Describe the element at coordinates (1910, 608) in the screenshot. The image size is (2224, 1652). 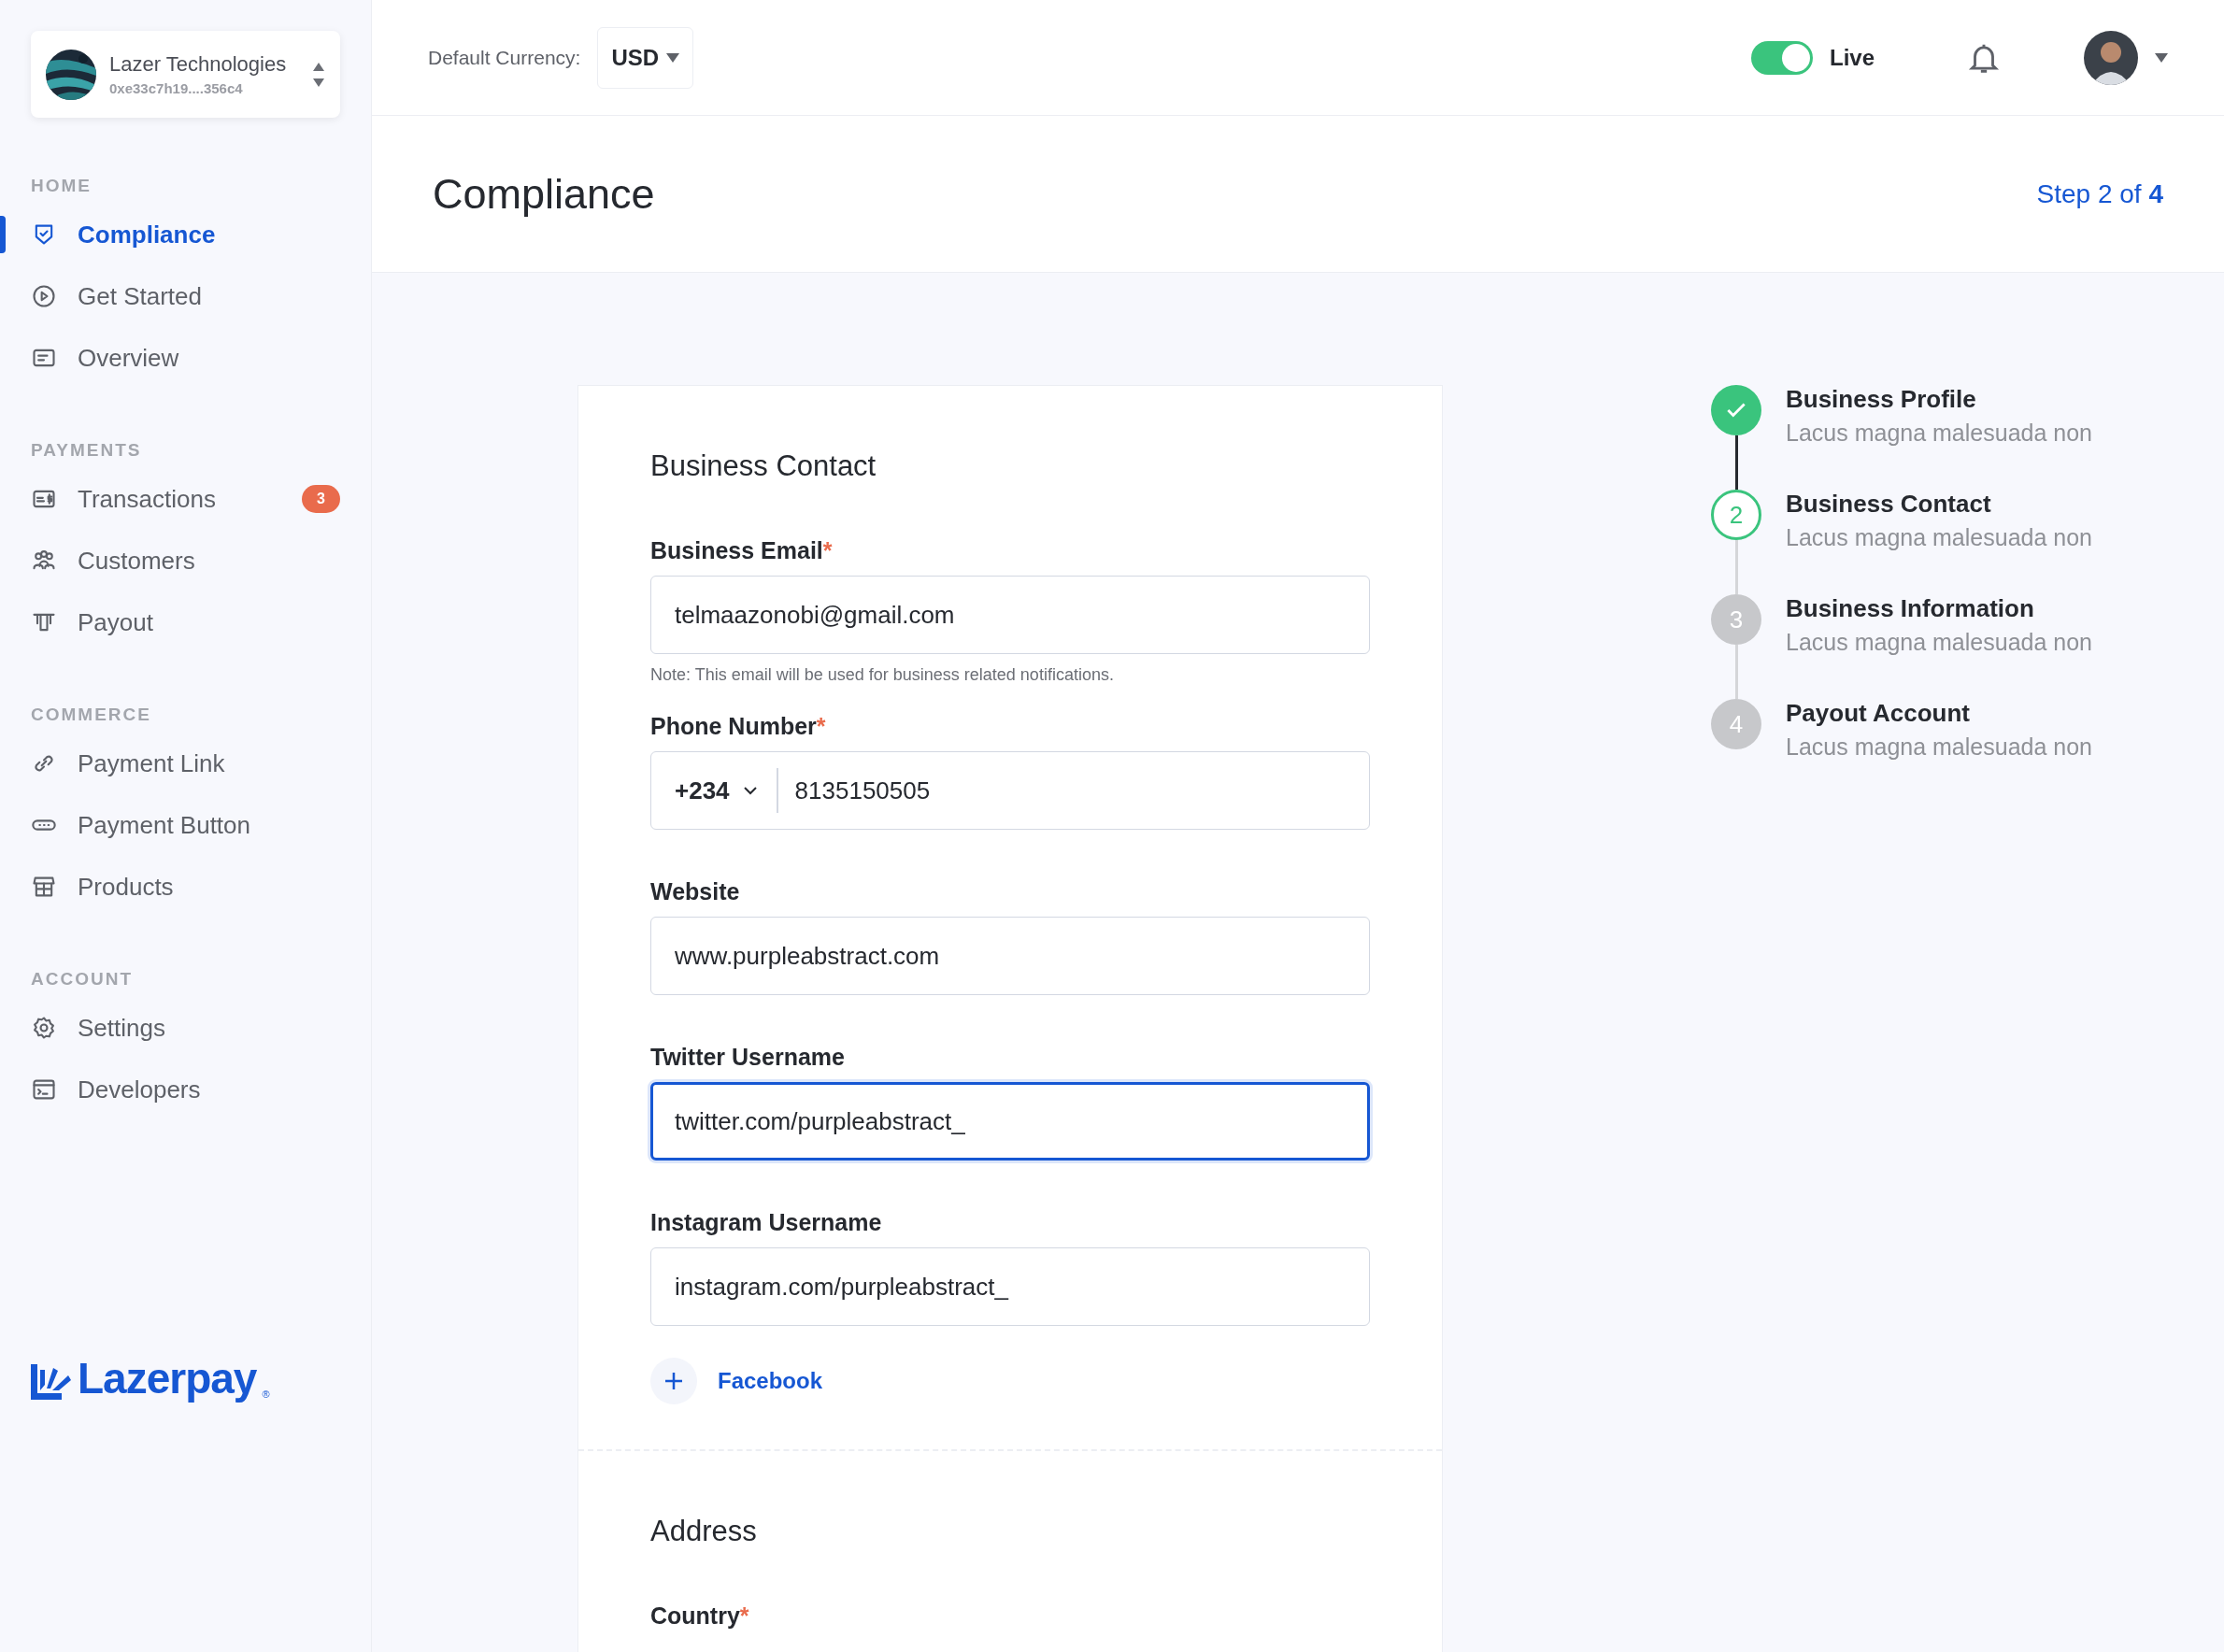
I see `step-title: Business Information` at that location.